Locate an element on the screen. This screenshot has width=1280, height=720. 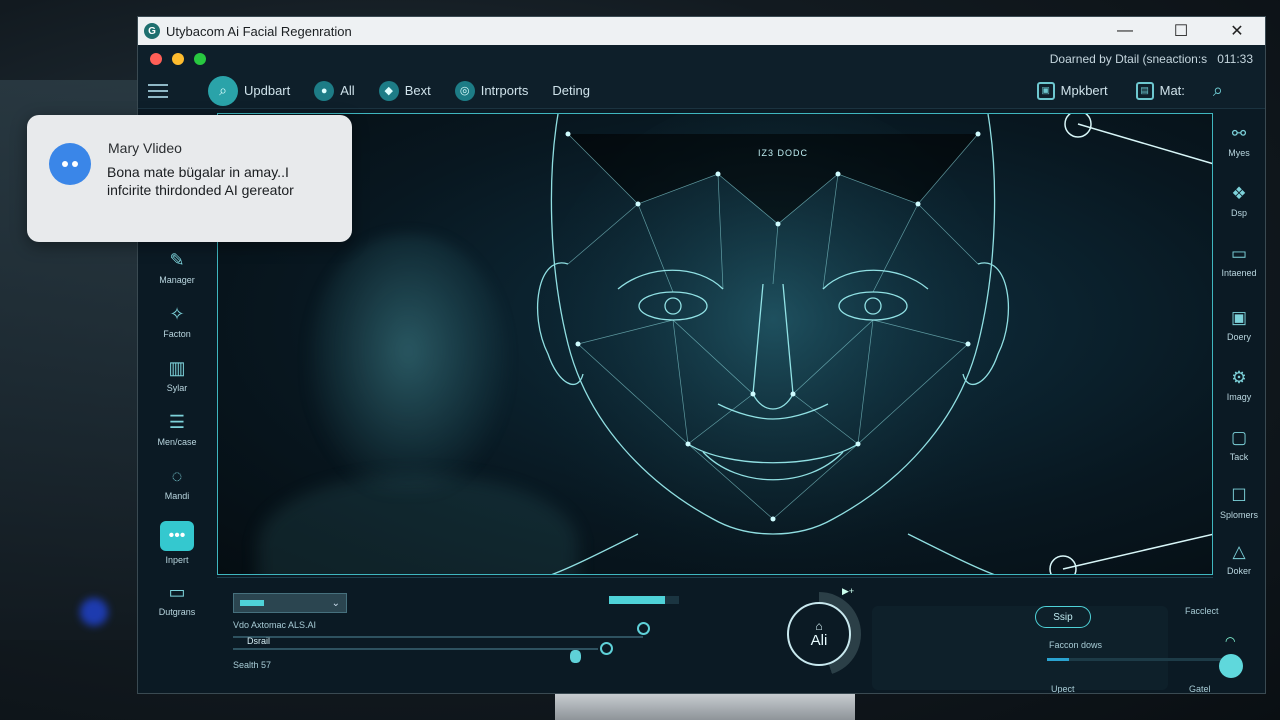
chat-avatar-icon is located at coordinates (70, 164).